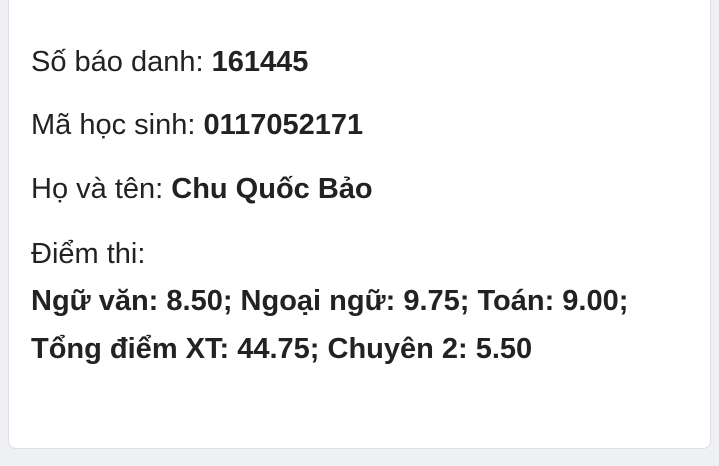 The width and height of the screenshot is (719, 466). Describe the element at coordinates (117, 125) in the screenshot. I see `student-code-label: Mã học sinh:` at that location.